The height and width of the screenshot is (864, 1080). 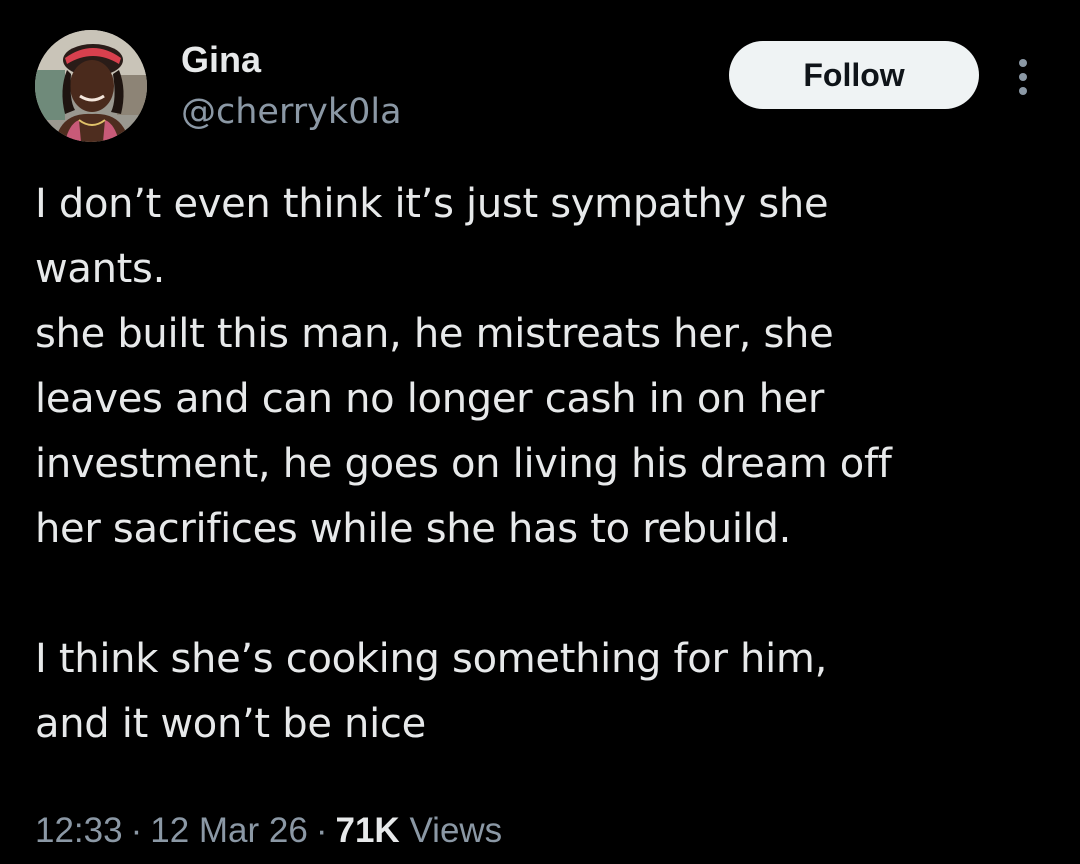 I want to click on views-label: Views, so click(x=456, y=830).